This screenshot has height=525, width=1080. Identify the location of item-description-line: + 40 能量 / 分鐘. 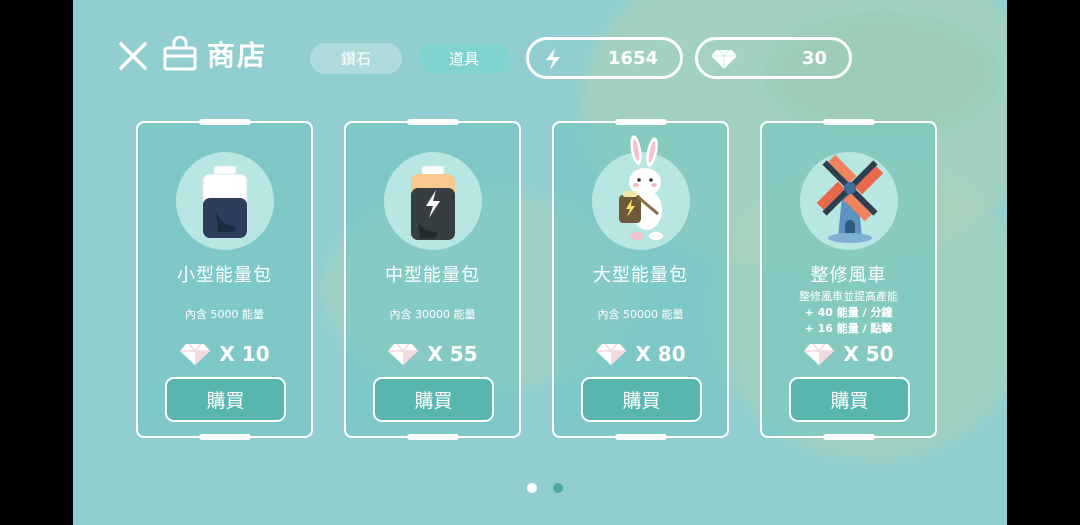
(848, 312).